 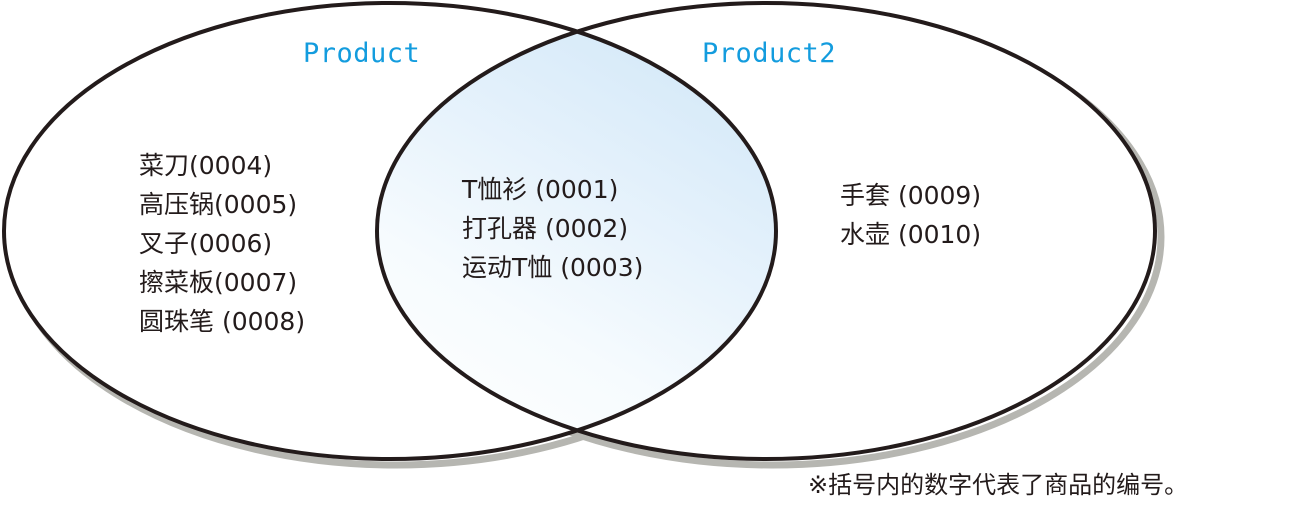 I want to click on list-item: 水壶 (0010), so click(x=911, y=234).